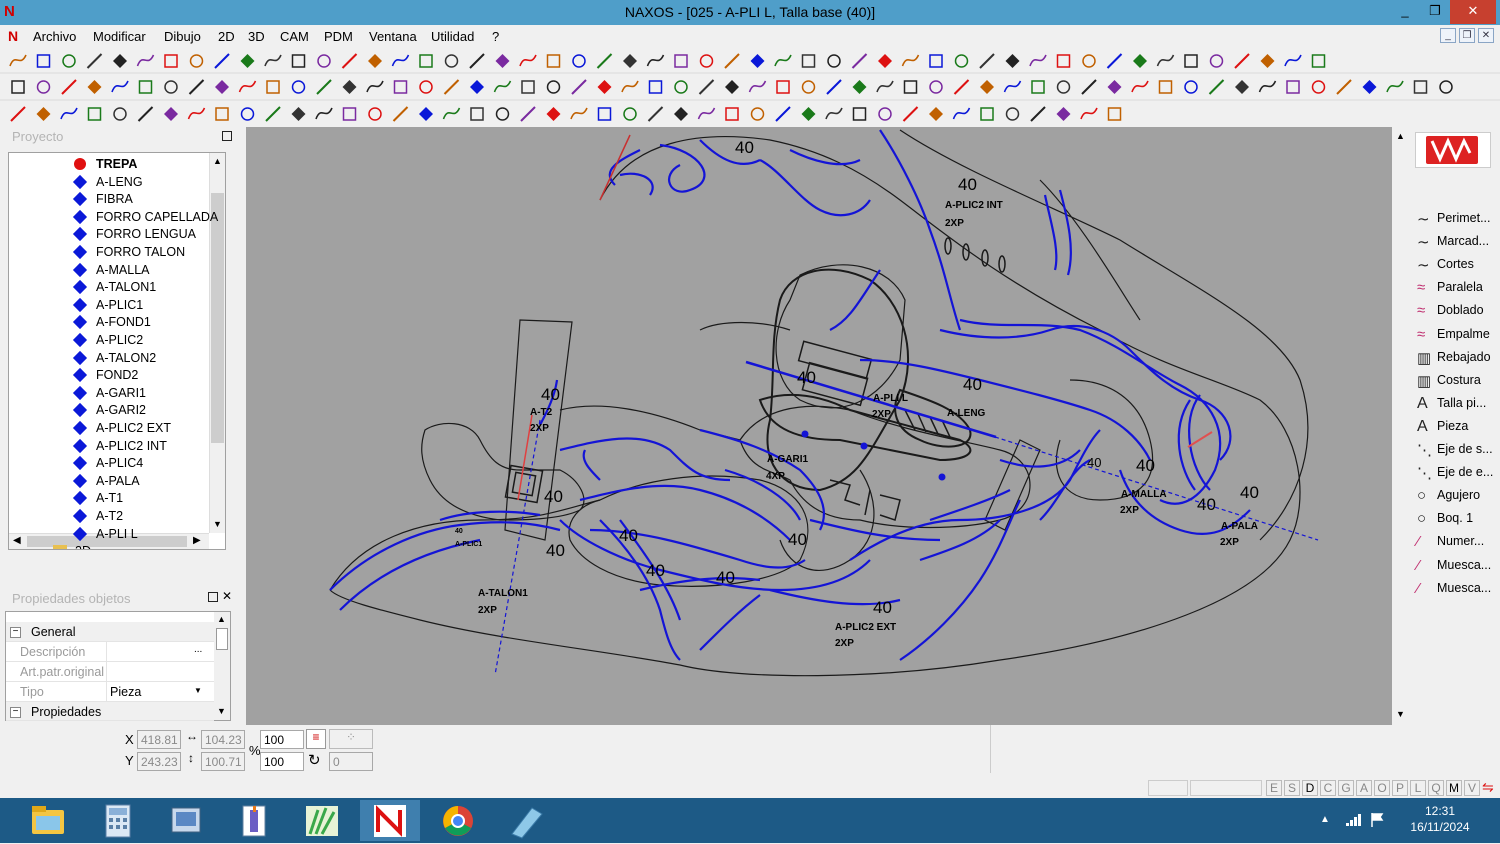 The height and width of the screenshot is (844, 1500). What do you see at coordinates (222, 666) in the screenshot?
I see `properties-scrollbar: ▲ ▼` at bounding box center [222, 666].